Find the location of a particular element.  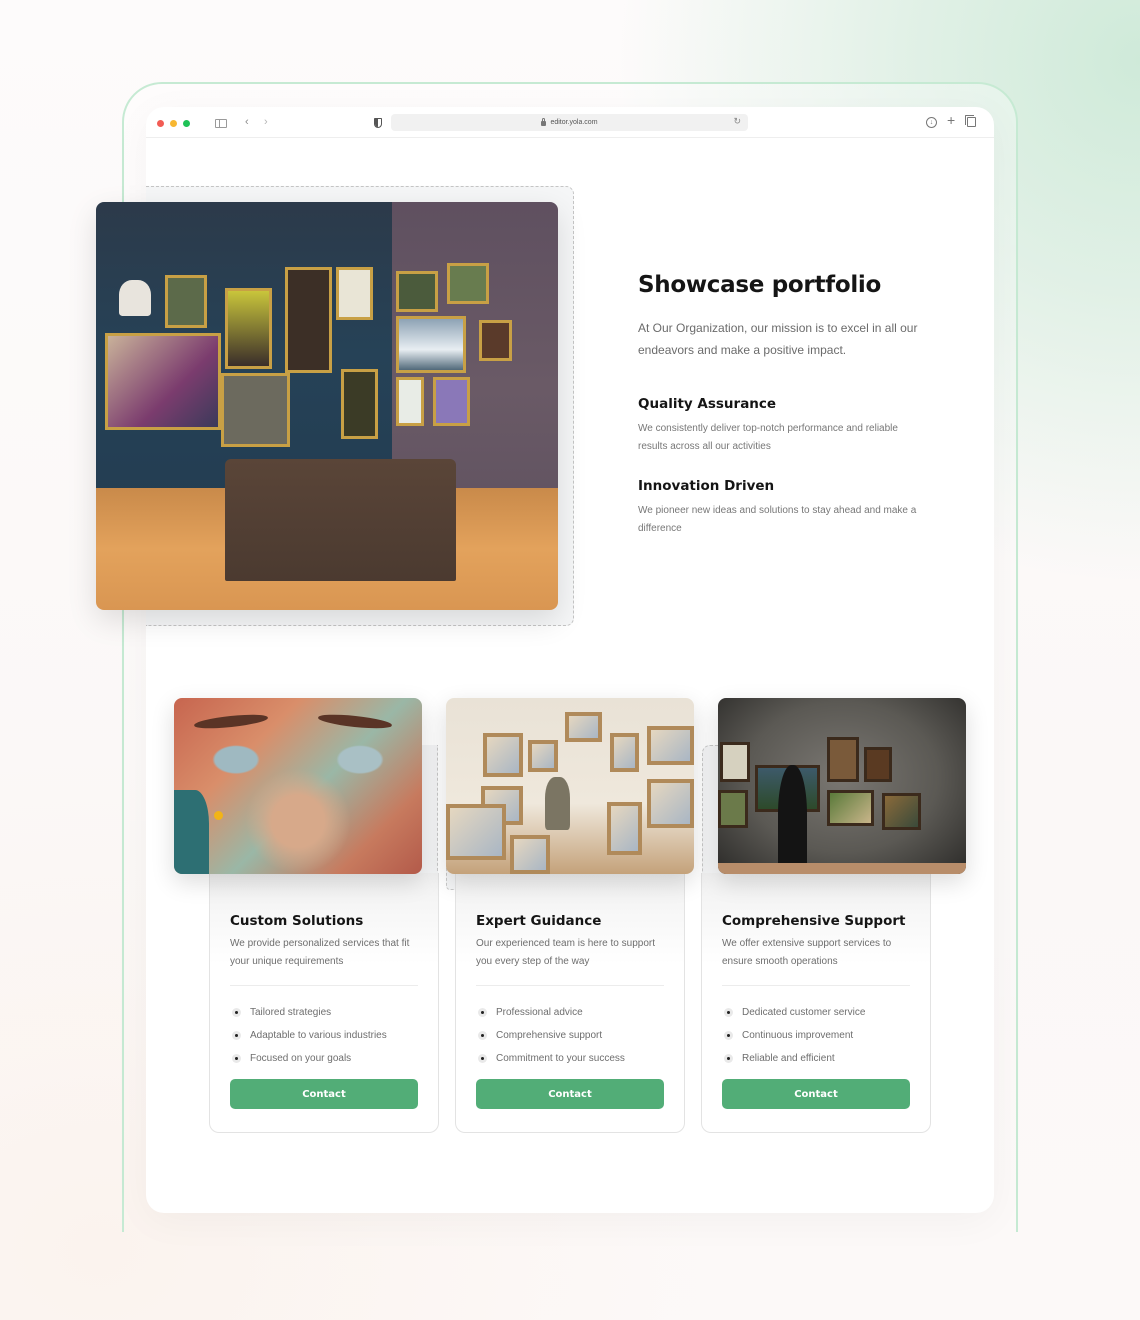

plus-icon: + is located at coordinates (951, 120).